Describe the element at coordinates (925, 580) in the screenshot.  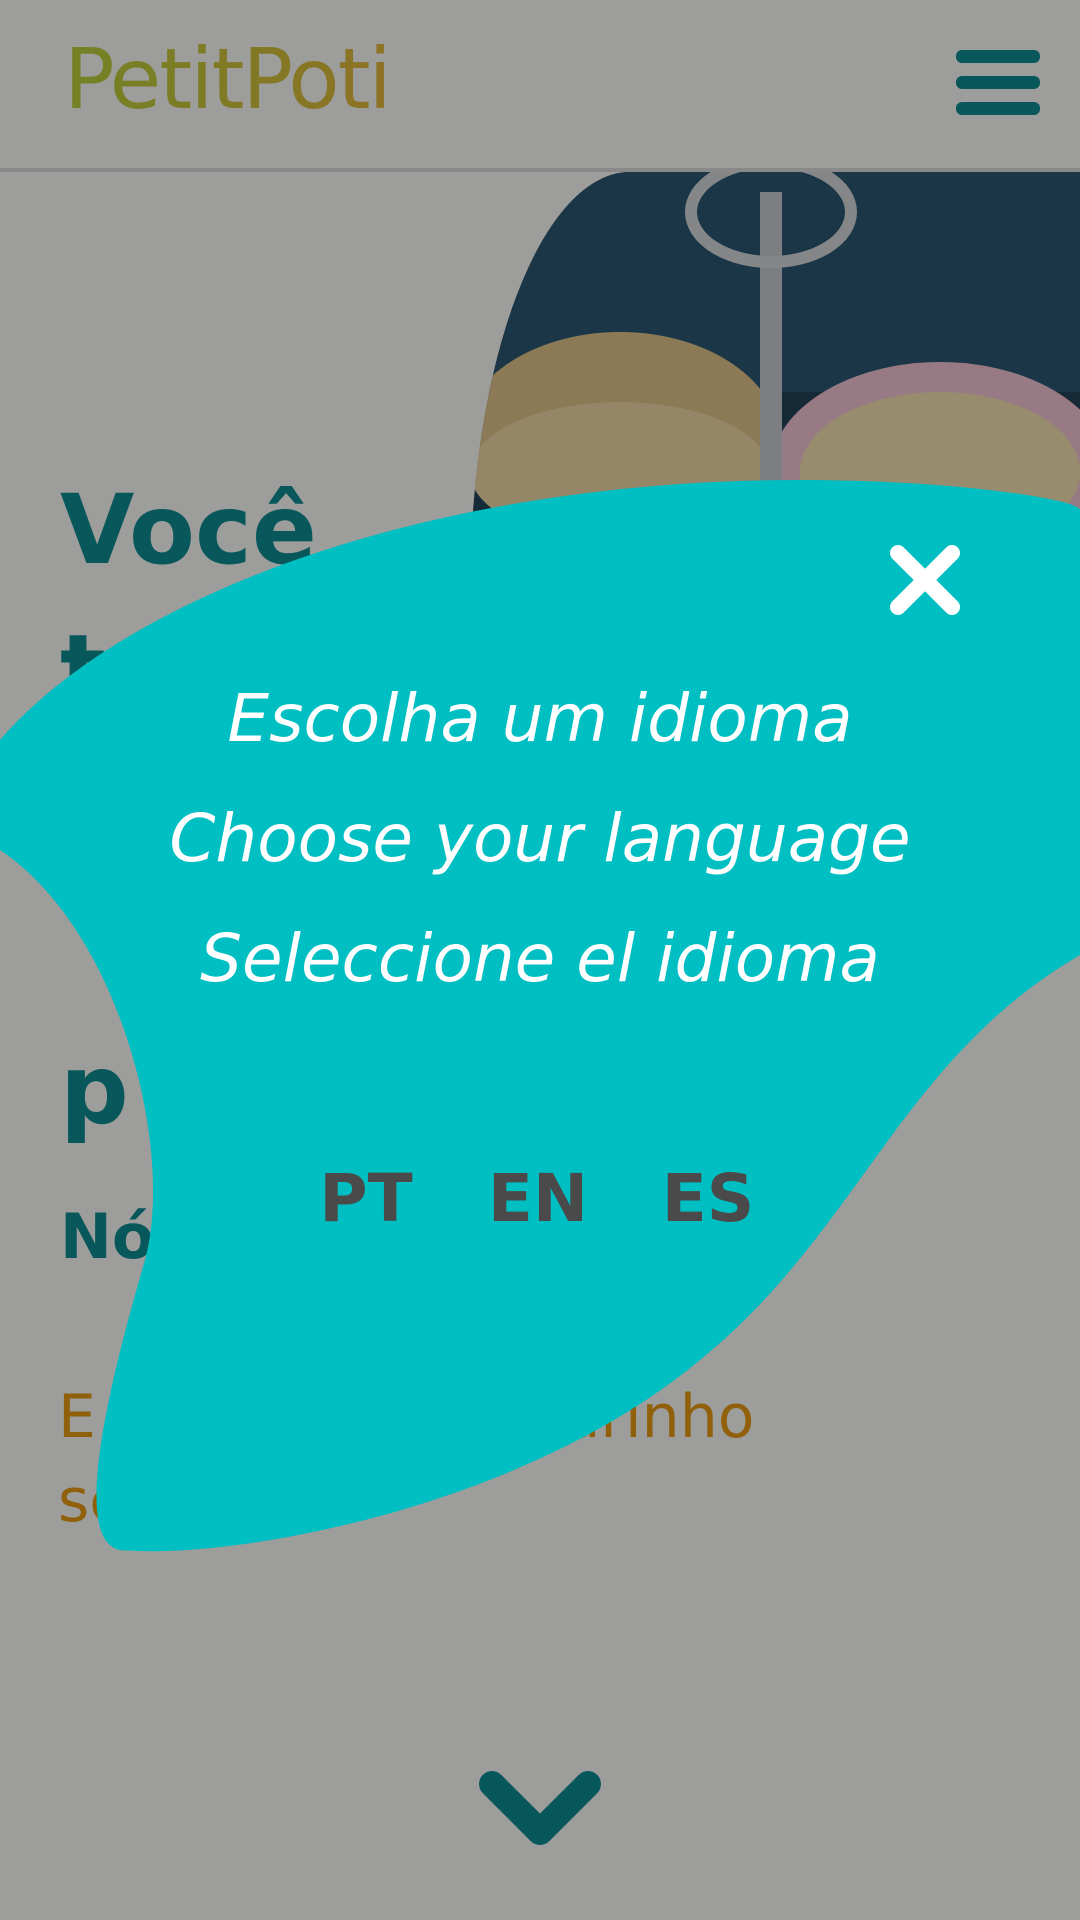
I see `close-icon` at that location.